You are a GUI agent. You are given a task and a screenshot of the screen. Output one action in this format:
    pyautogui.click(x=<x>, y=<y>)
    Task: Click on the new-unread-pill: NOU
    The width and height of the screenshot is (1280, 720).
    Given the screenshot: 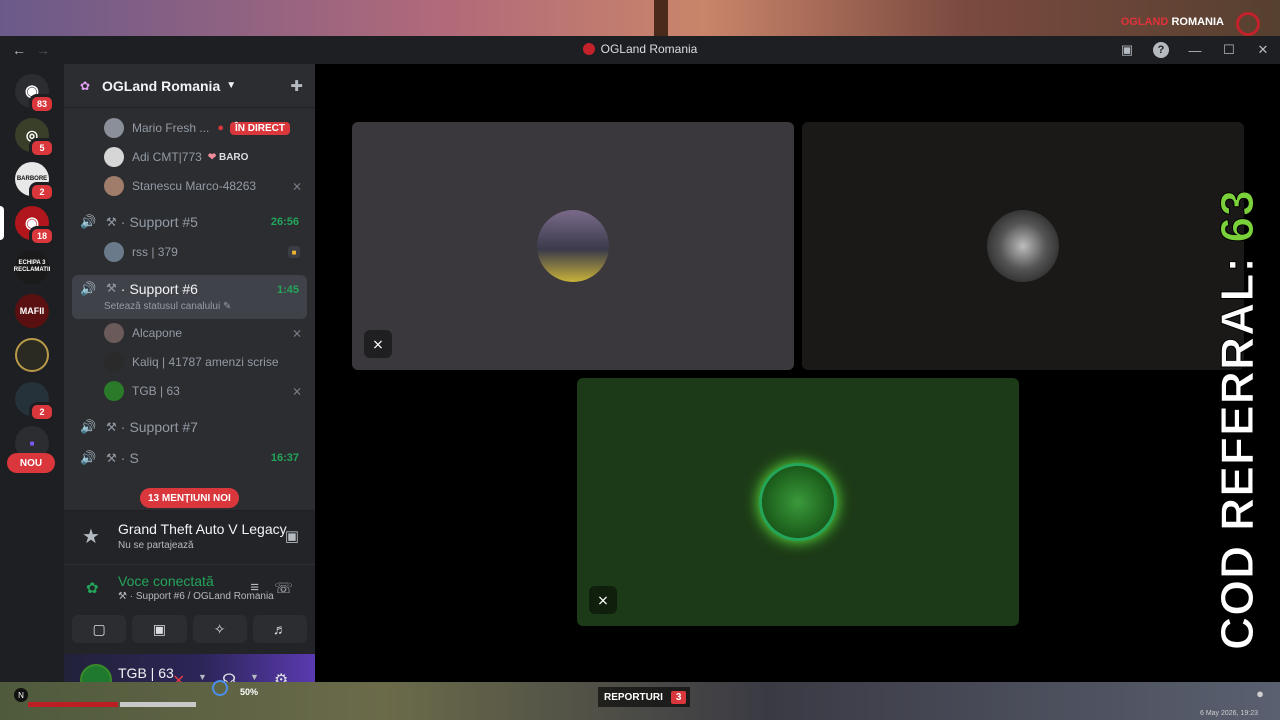 What is the action you would take?
    pyautogui.click(x=31, y=463)
    